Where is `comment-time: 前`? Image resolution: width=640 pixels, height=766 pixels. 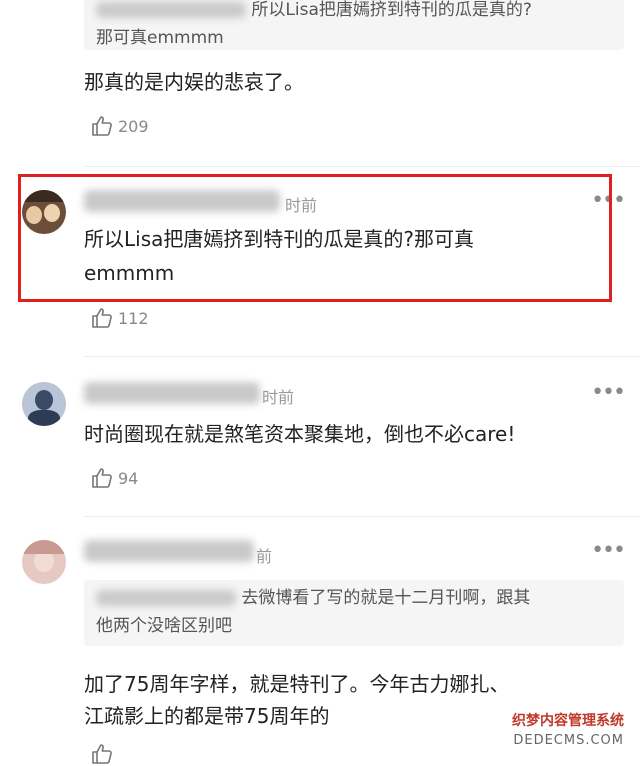
comment-time: 前 is located at coordinates (264, 556).